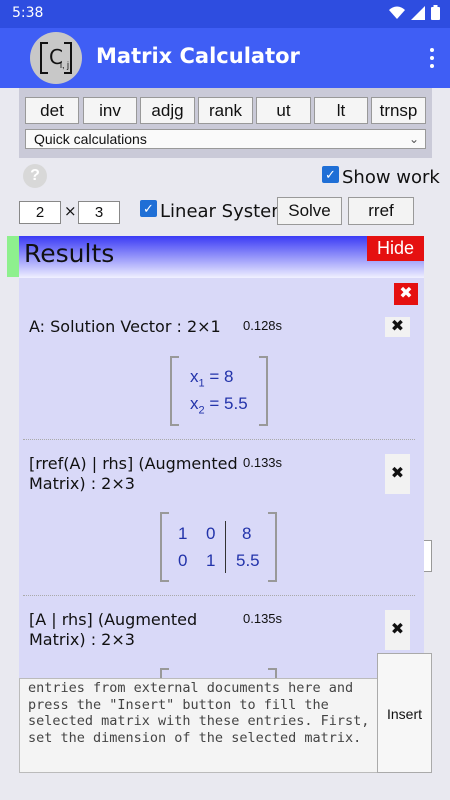 The height and width of the screenshot is (800, 450). I want to click on matrix-cell: 8, so click(247, 533).